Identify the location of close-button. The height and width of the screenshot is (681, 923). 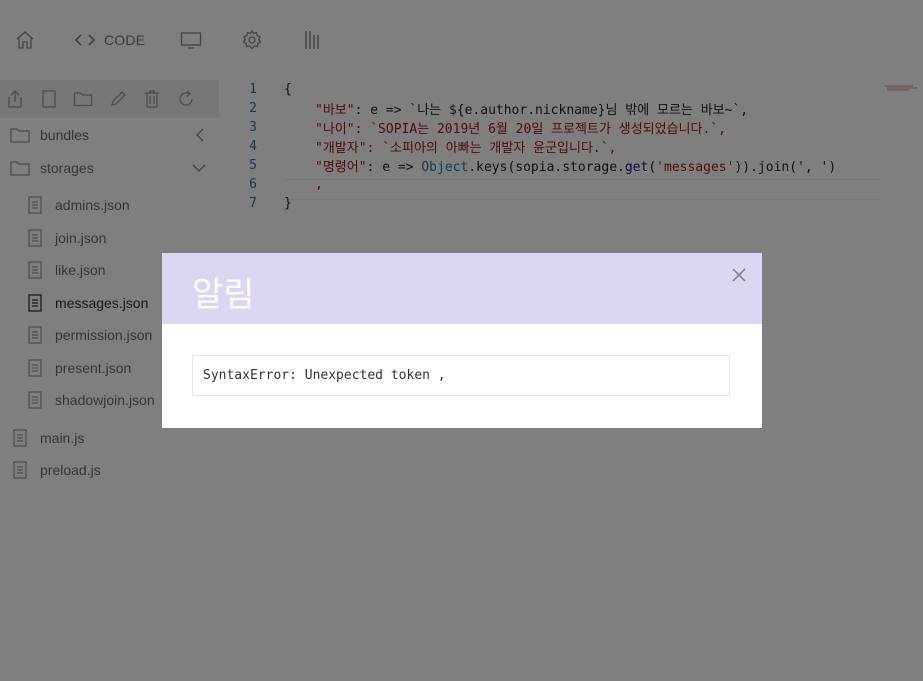
(739, 275).